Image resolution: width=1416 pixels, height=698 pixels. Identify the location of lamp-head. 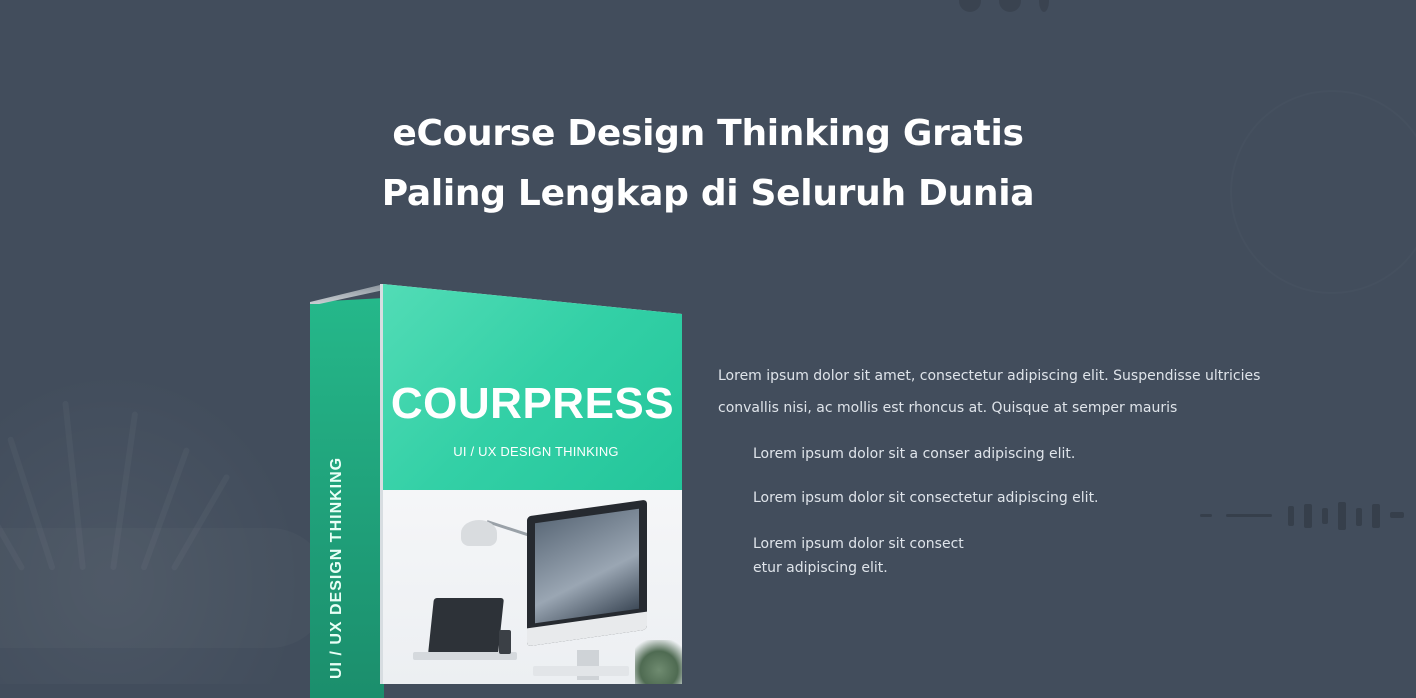
(479, 533).